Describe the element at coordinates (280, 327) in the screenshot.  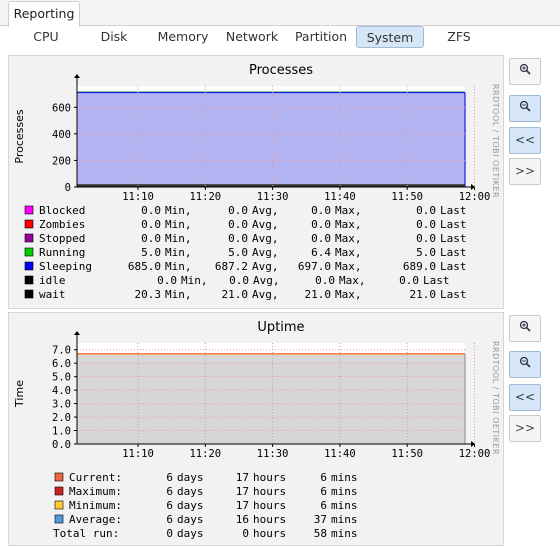
I see `chart-title: Uptime` at that location.